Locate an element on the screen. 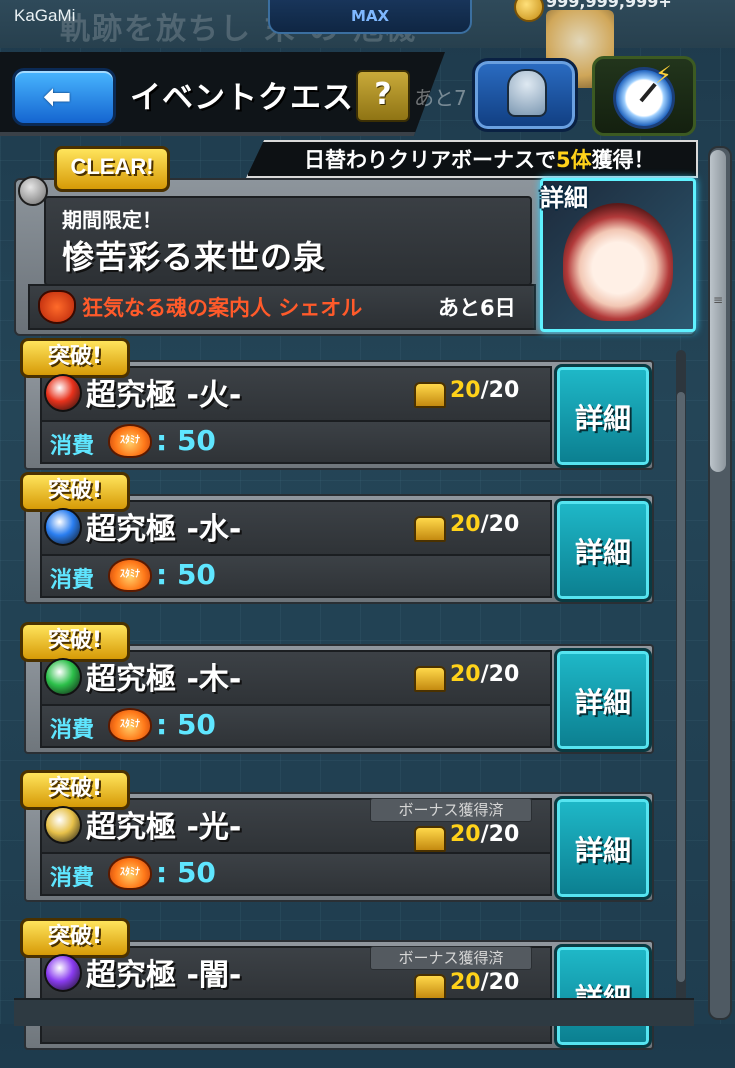  bell-icon is located at coordinates (527, 93).